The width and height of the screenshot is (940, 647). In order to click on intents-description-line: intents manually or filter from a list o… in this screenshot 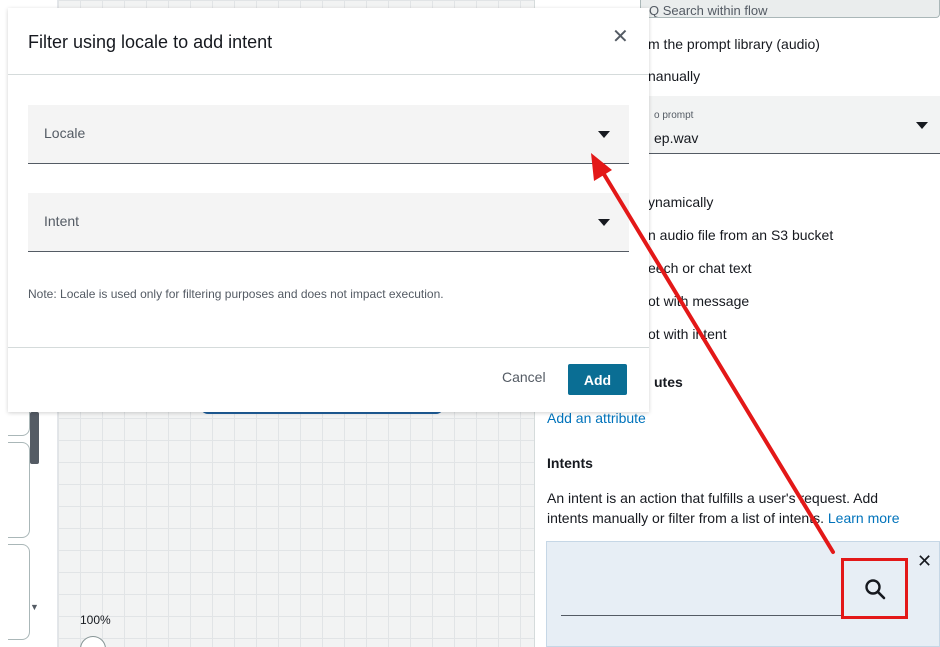, I will do `click(743, 518)`.